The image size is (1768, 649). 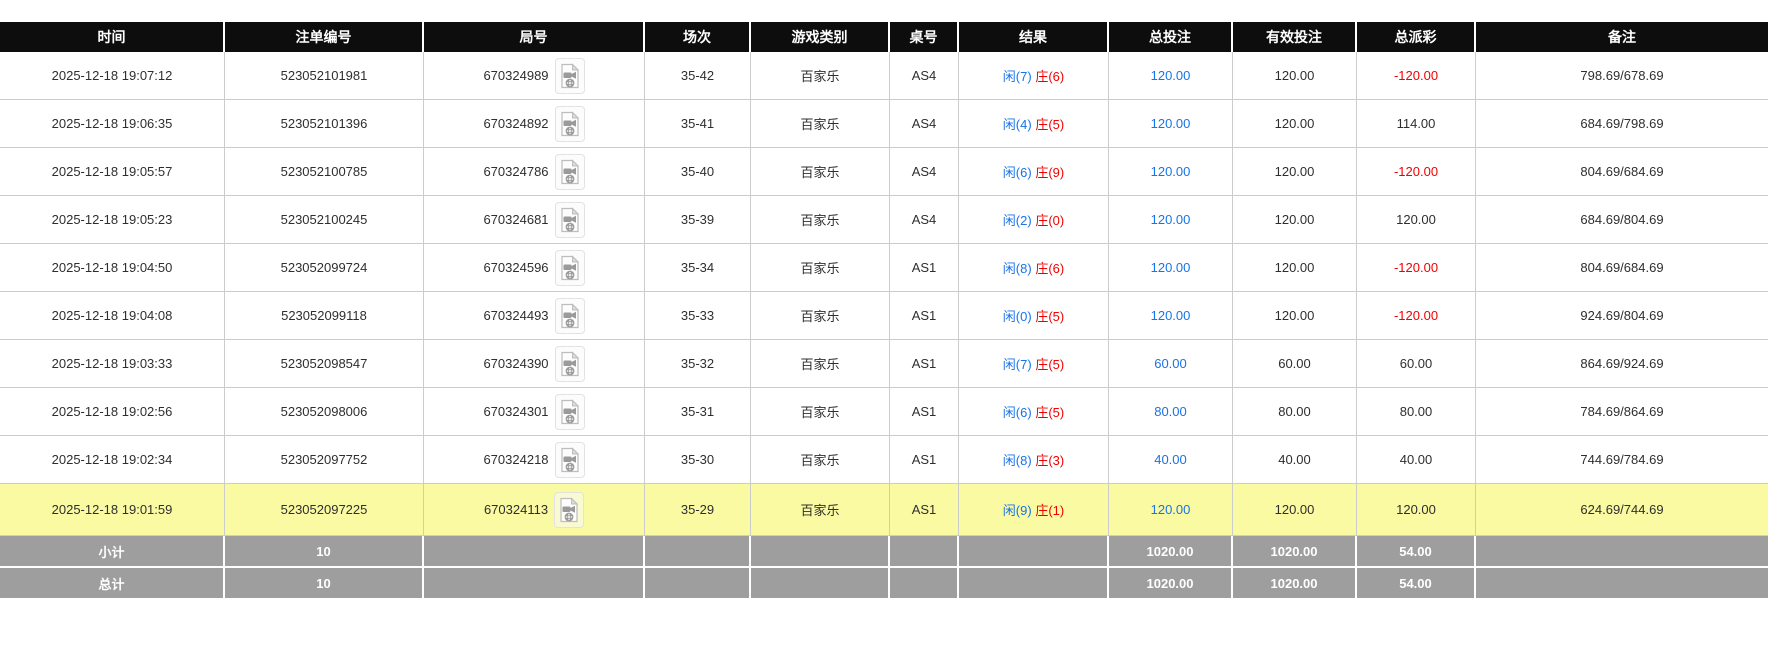 What do you see at coordinates (112, 76) in the screenshot?
I see `cell-time: 2025-12-18 19:07:12` at bounding box center [112, 76].